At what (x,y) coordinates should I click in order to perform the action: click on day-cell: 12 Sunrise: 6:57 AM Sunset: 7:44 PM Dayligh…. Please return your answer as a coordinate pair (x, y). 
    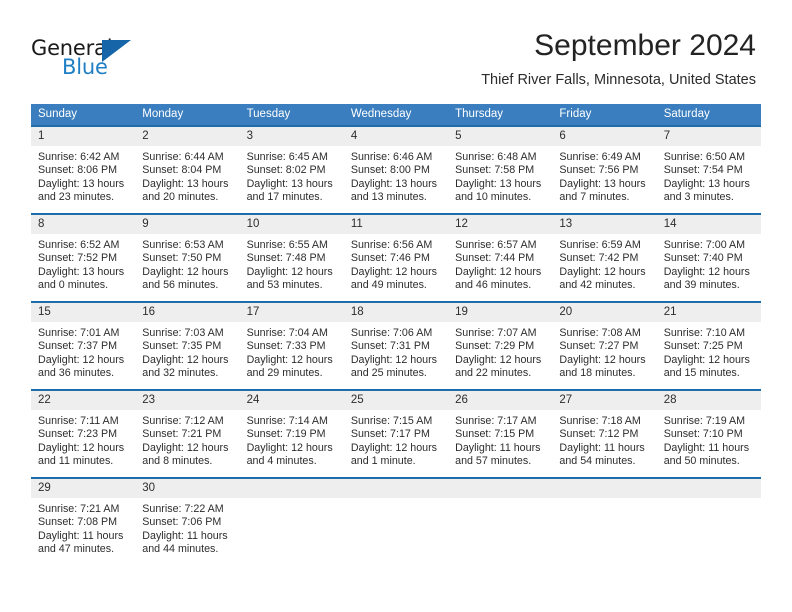
    Looking at the image, I should click on (500, 258).